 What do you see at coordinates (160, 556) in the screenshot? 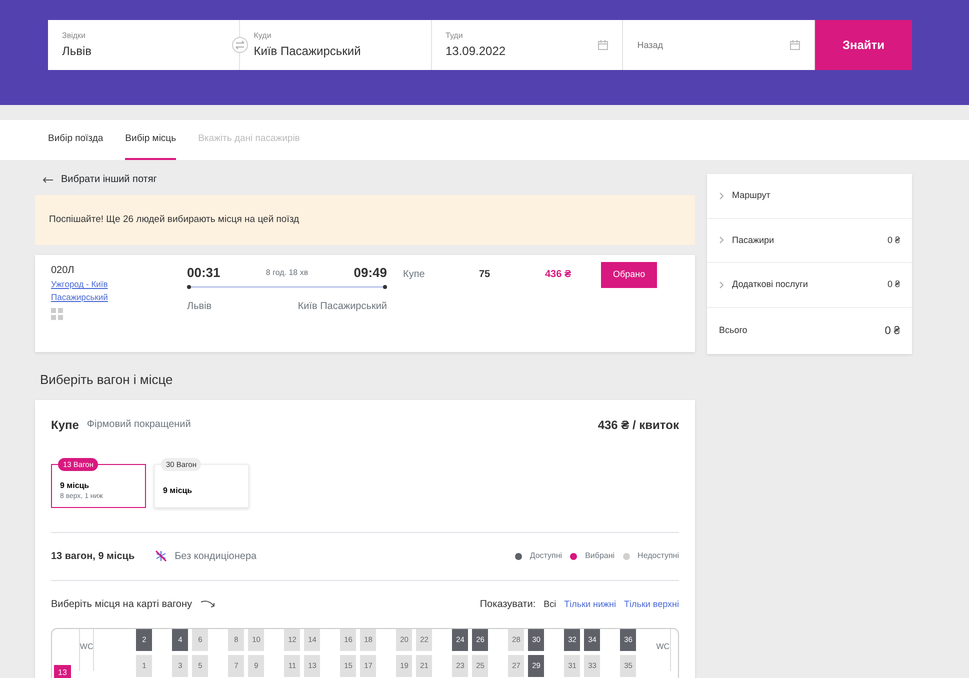
I see `no-air-conditioning-icon` at bounding box center [160, 556].